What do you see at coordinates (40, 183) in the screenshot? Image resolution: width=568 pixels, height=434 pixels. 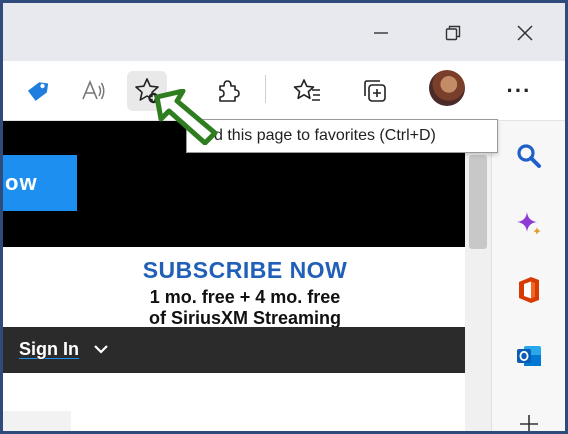 I see `hero-cta-button: ow` at bounding box center [40, 183].